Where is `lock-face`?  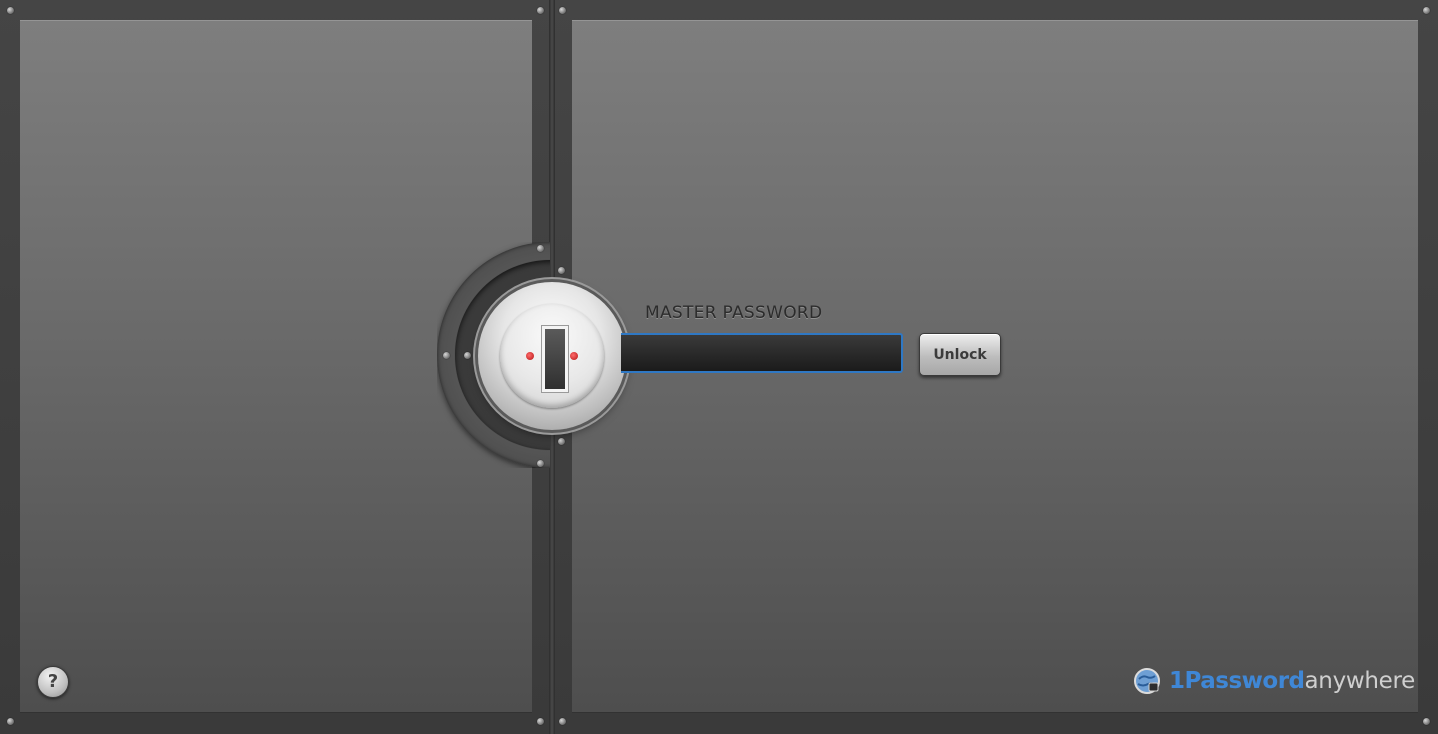 lock-face is located at coordinates (552, 356).